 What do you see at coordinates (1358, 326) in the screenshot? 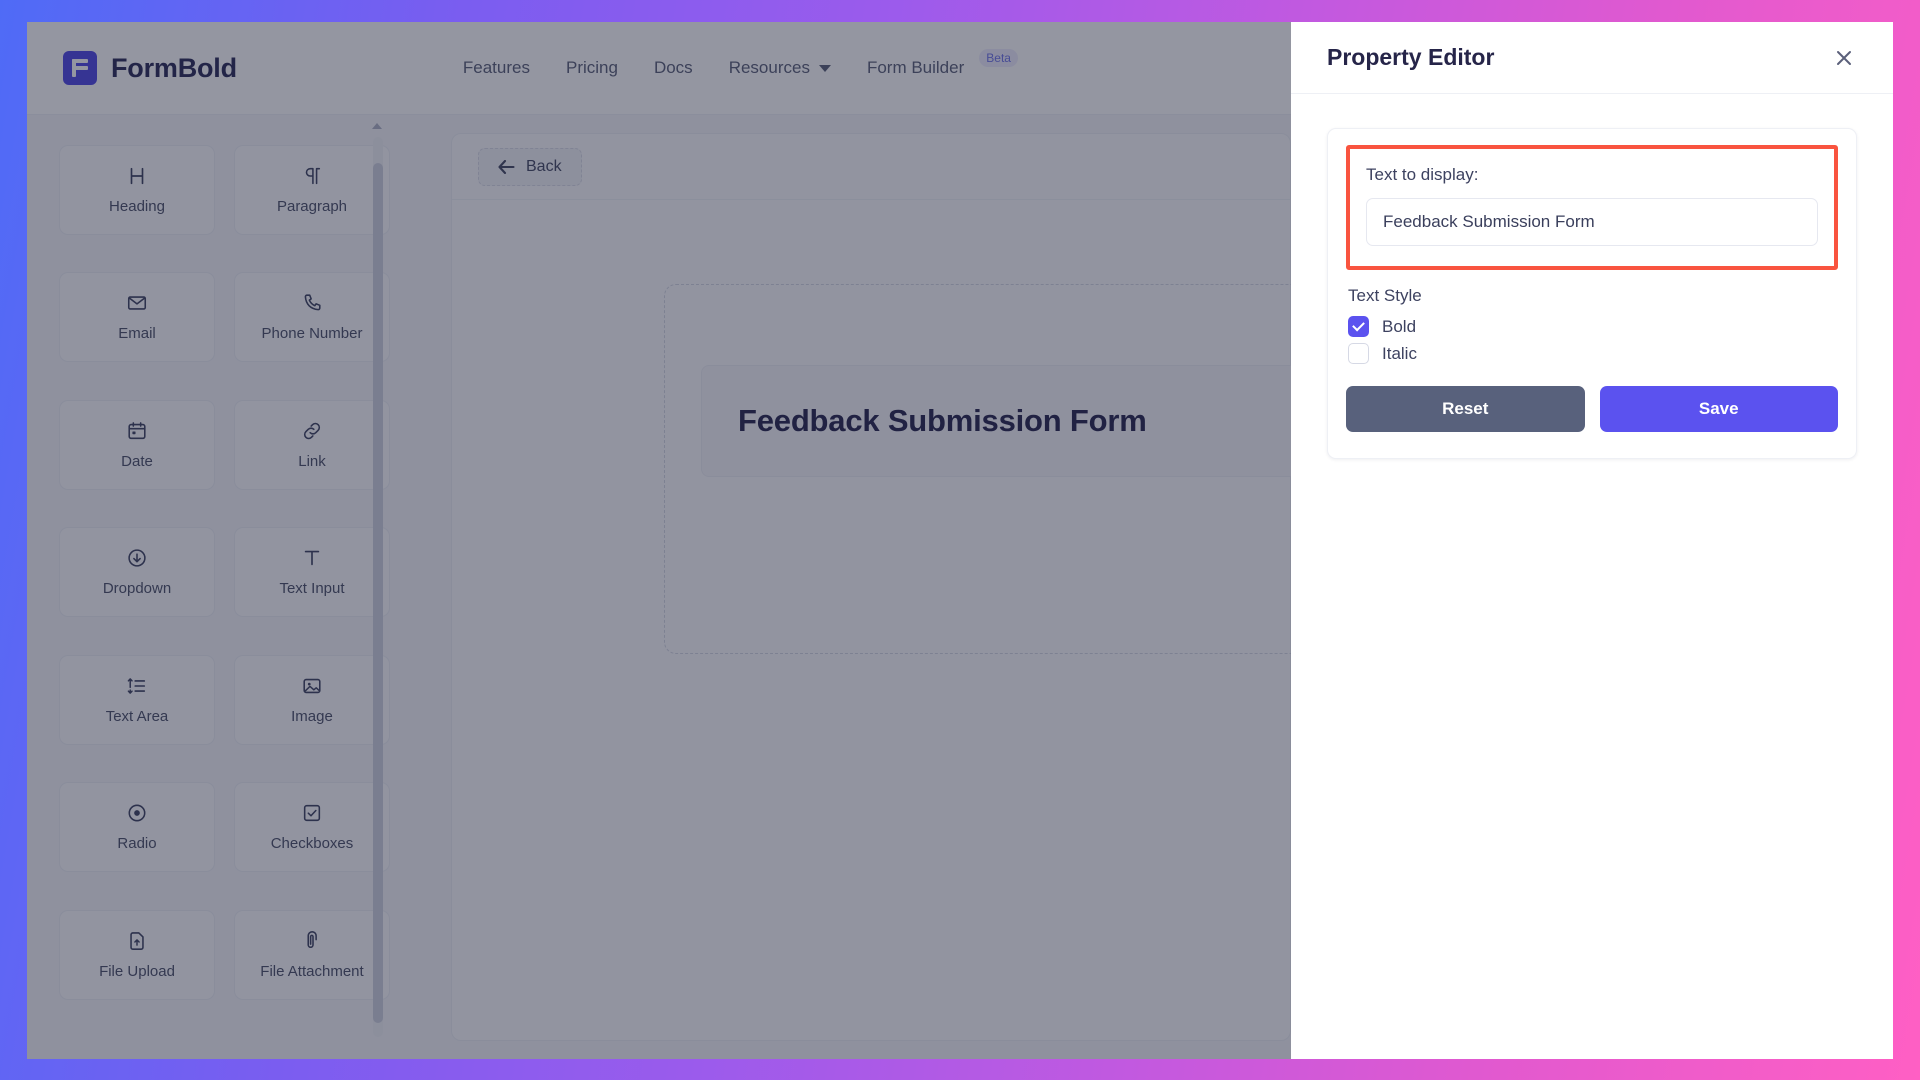
I see `bold-checkbox` at bounding box center [1358, 326].